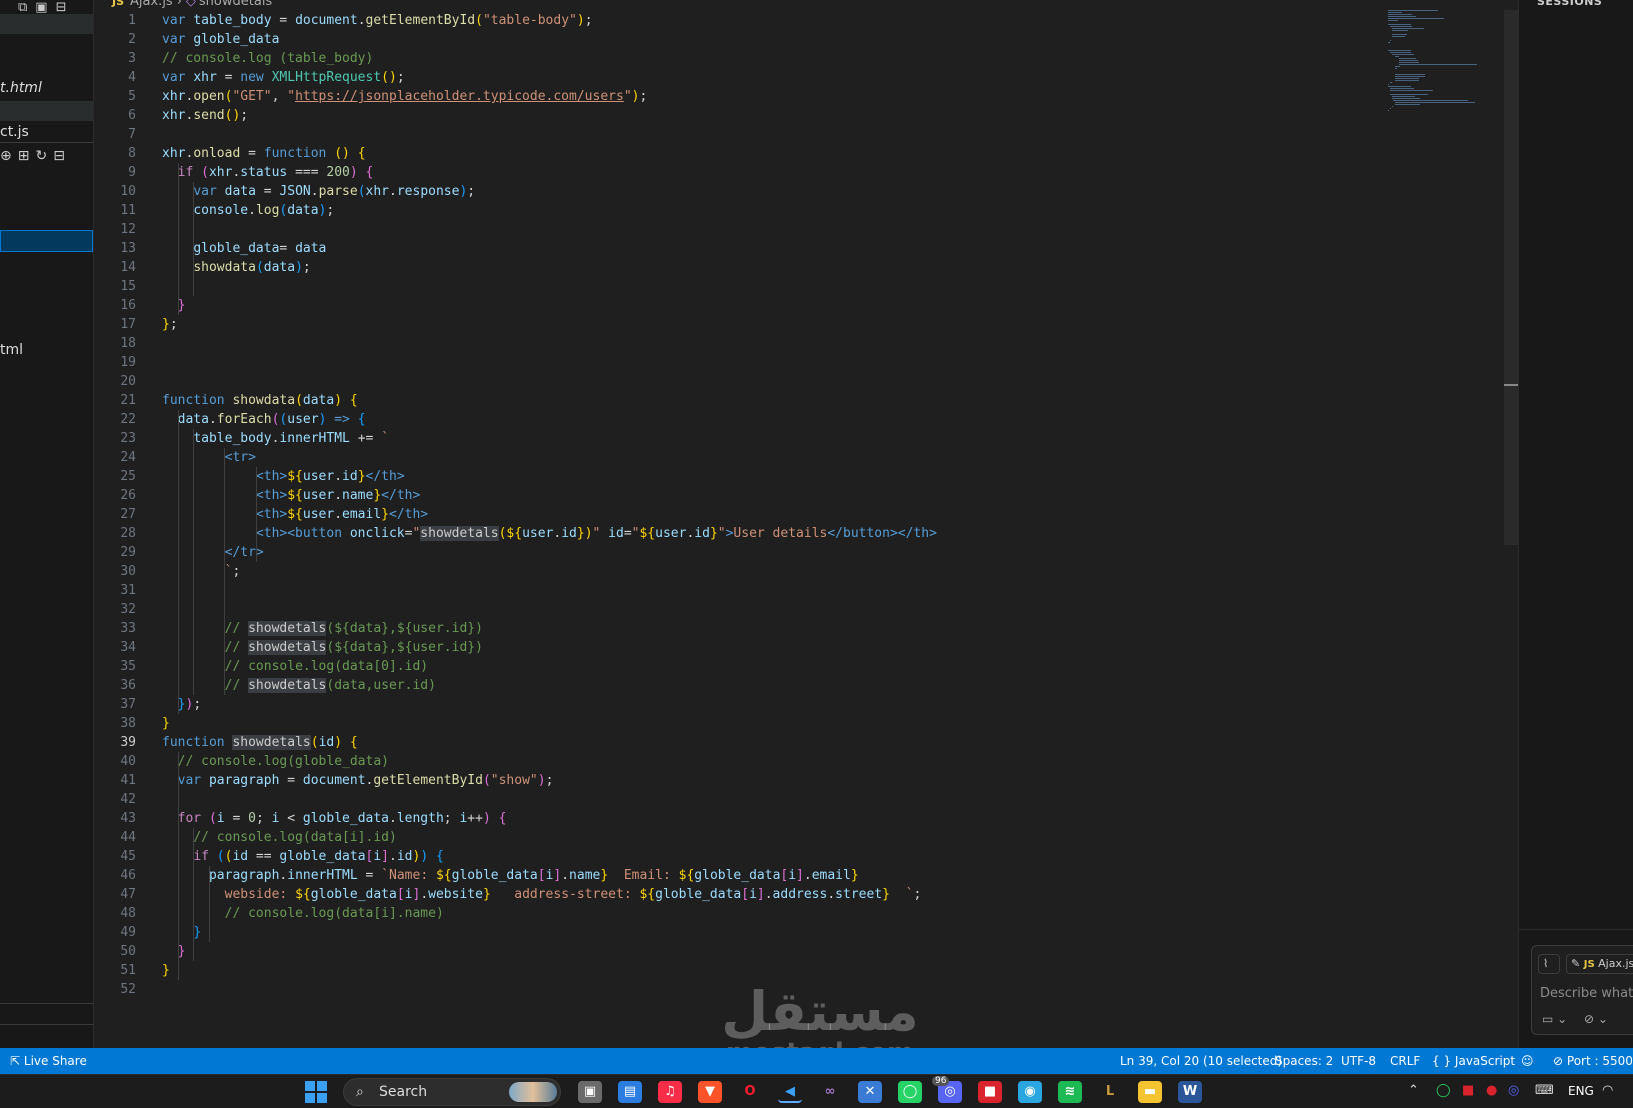  What do you see at coordinates (1554, 1019) in the screenshot?
I see `monitor-icon: ▭ ⌄` at bounding box center [1554, 1019].